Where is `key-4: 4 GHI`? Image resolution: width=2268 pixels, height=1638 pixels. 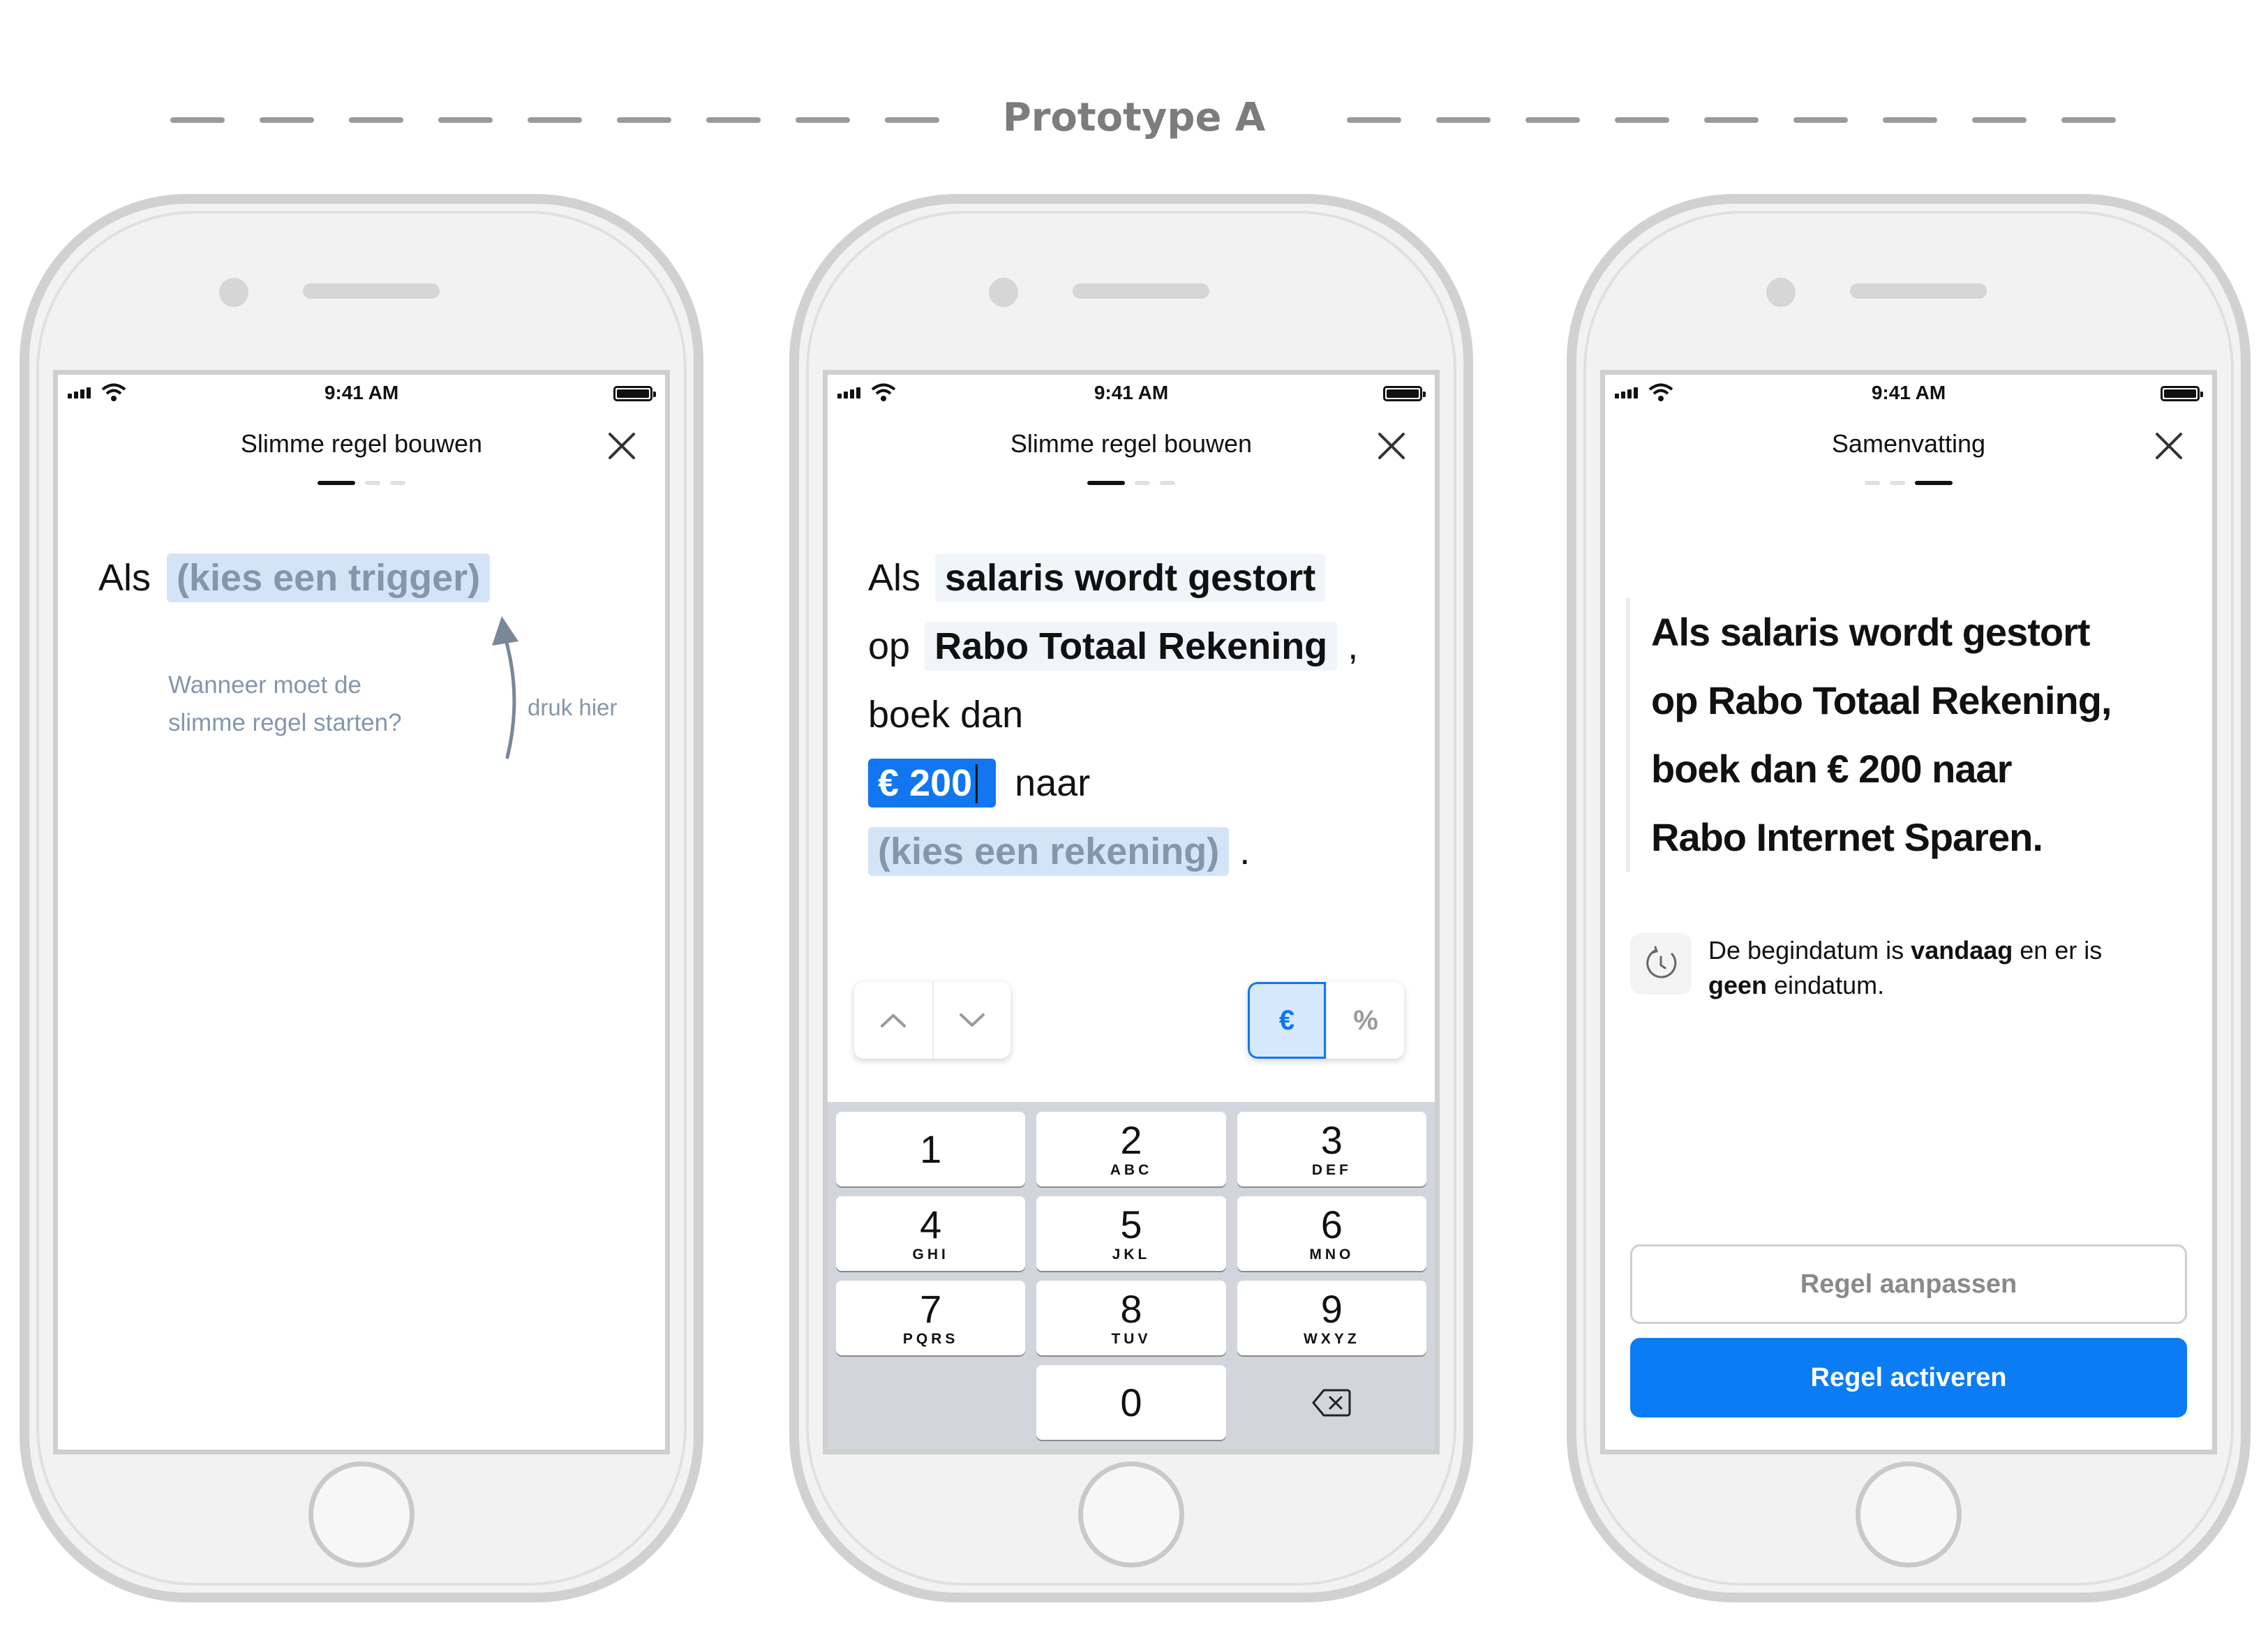
key-4: 4 GHI is located at coordinates (931, 1233).